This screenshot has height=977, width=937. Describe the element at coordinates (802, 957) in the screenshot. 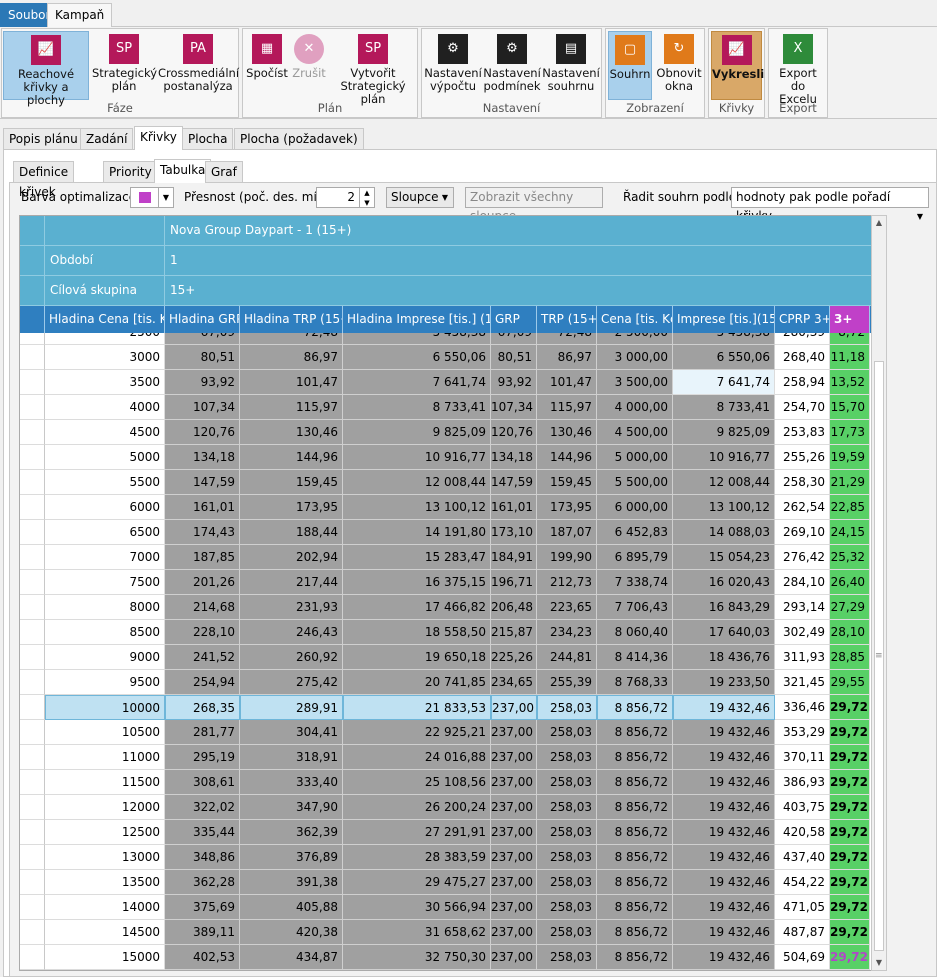

I see `table-cell: 504,69` at that location.